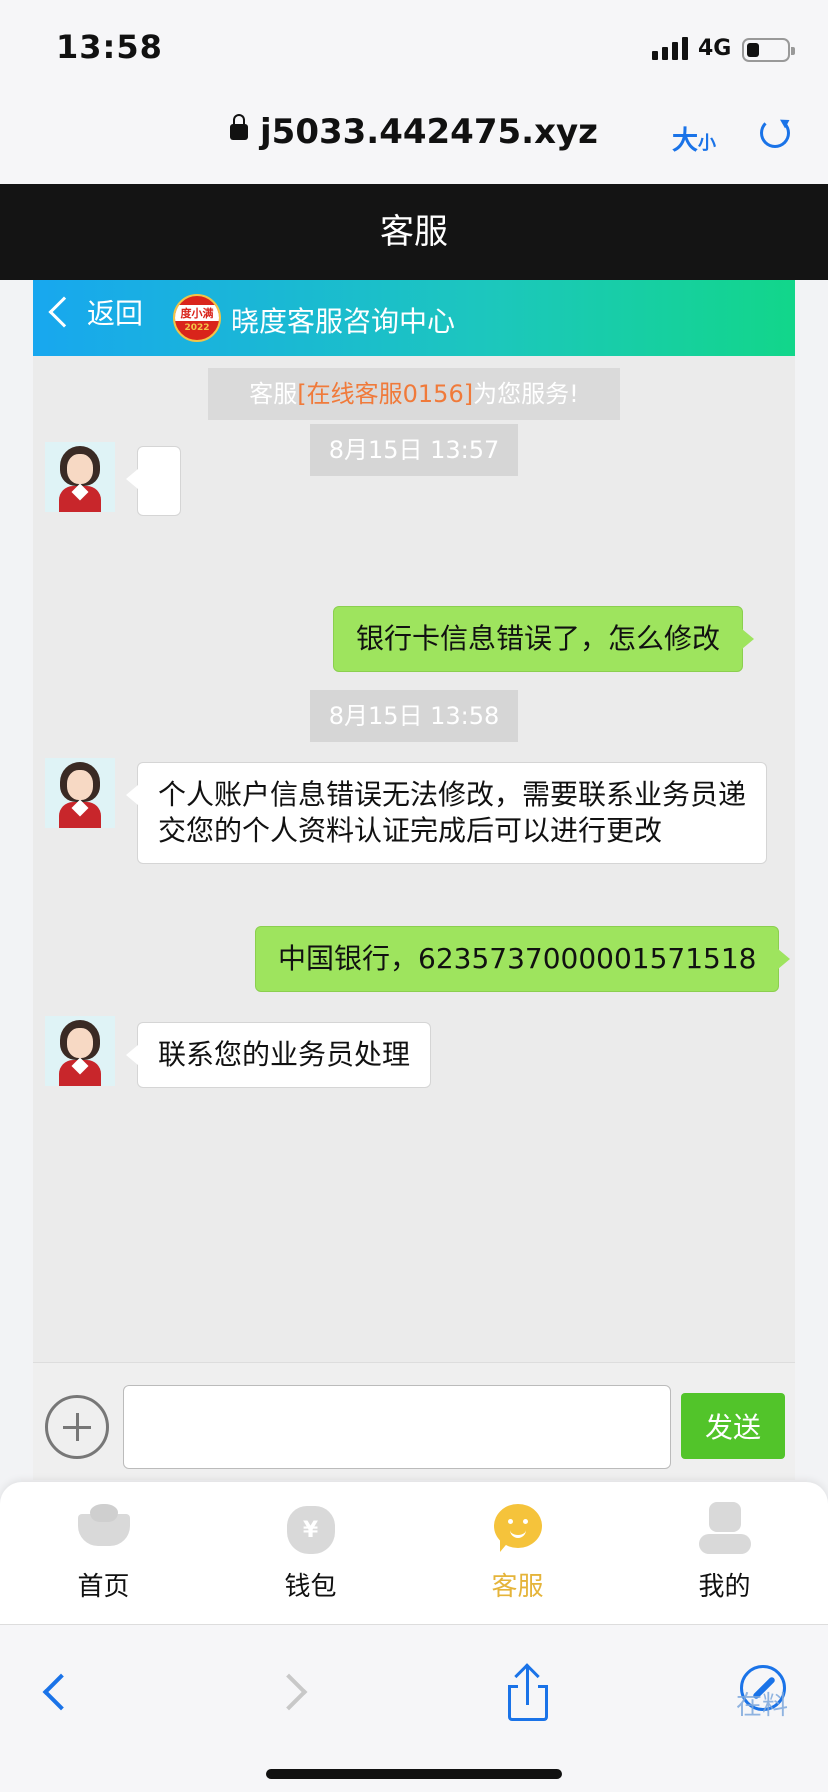  Describe the element at coordinates (197, 313) in the screenshot. I see `logo-text: 度小满` at that location.